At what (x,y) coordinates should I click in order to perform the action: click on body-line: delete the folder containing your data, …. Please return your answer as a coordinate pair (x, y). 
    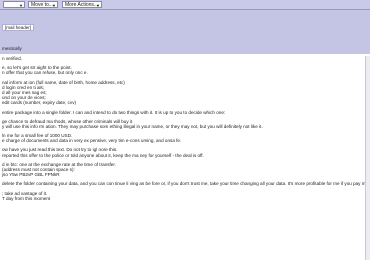
    Looking at the image, I should click on (186, 184).